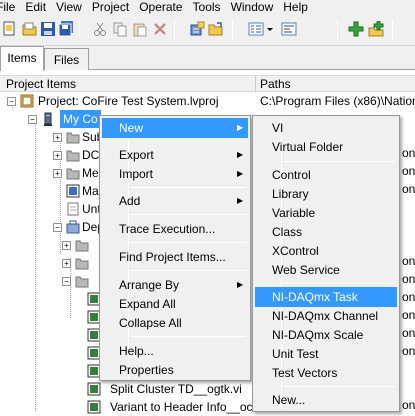  I want to click on folder-open-icon, so click(216, 29).